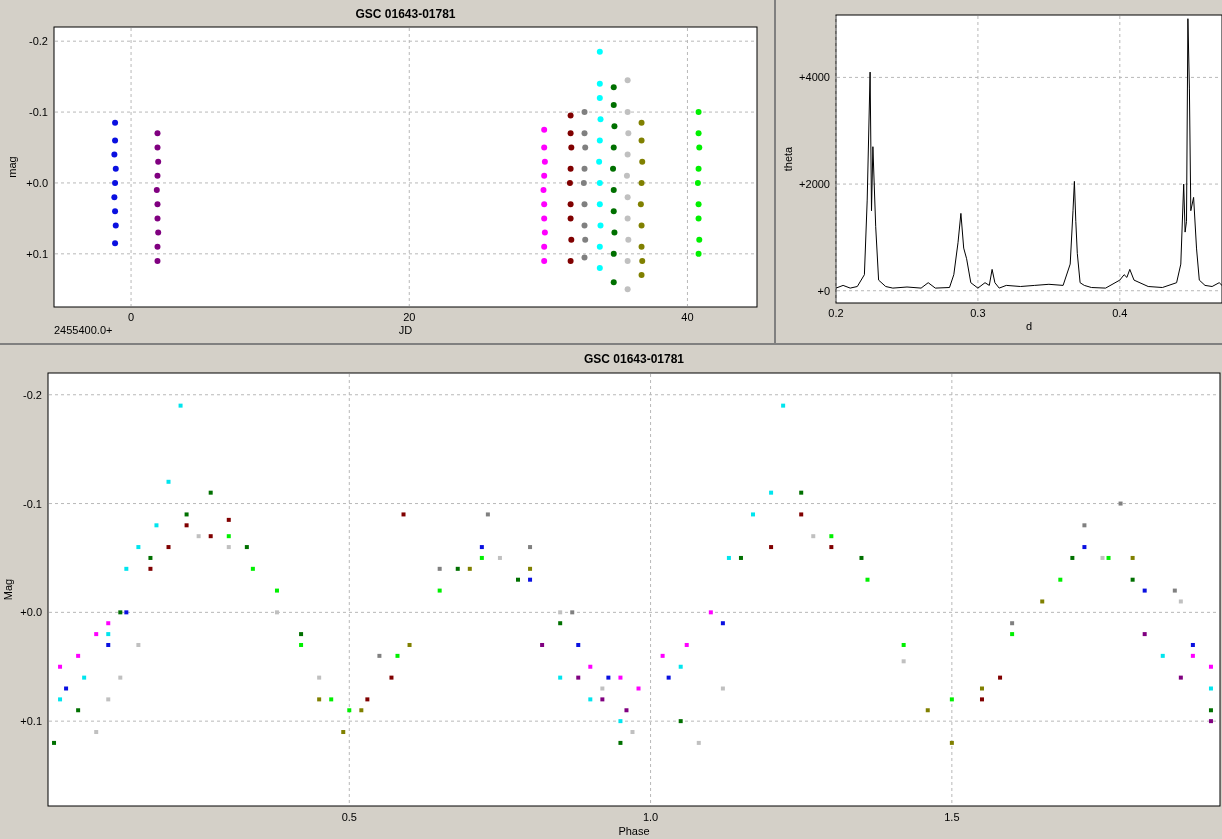 Image resolution: width=1222 pixels, height=839 pixels. I want to click on y-tick-label: +2000, so click(814, 184).